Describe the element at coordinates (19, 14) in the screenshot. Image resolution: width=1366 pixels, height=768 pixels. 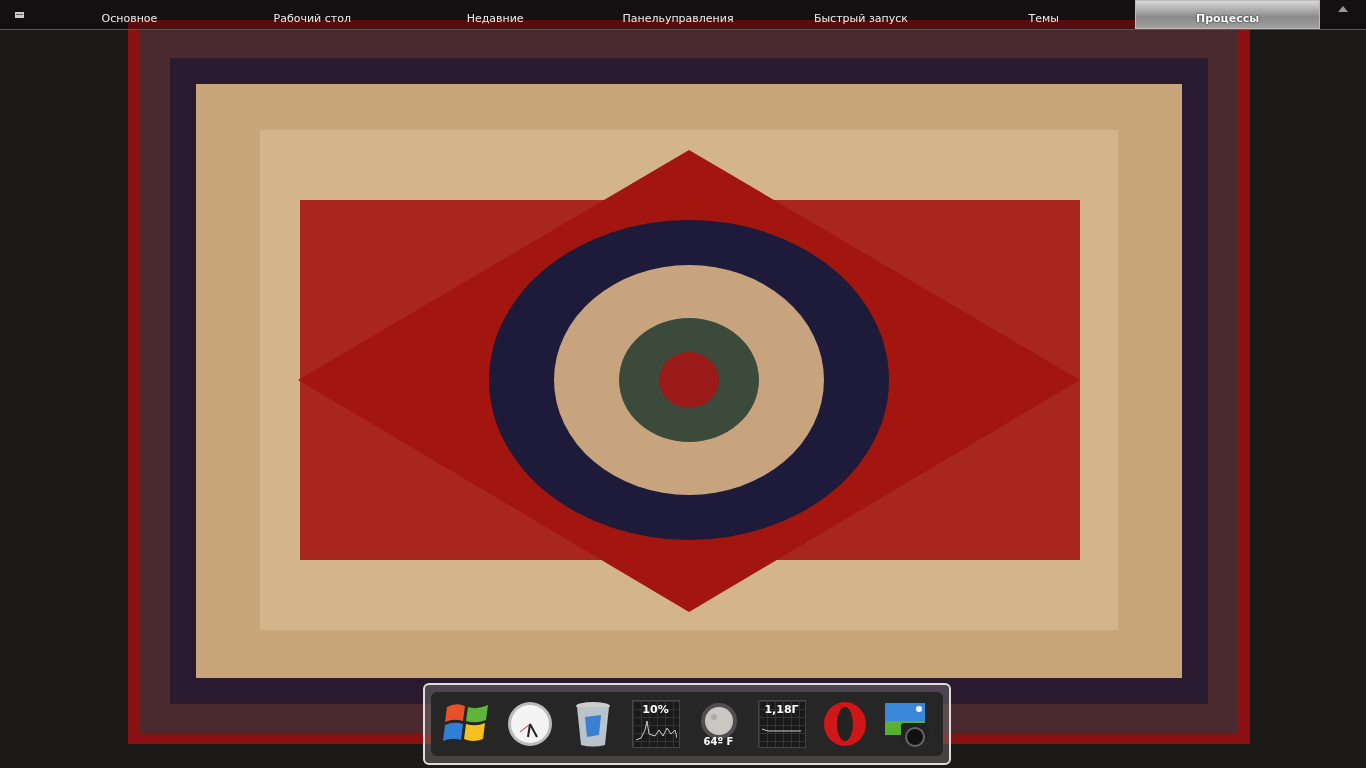
I see `menu-icon` at that location.